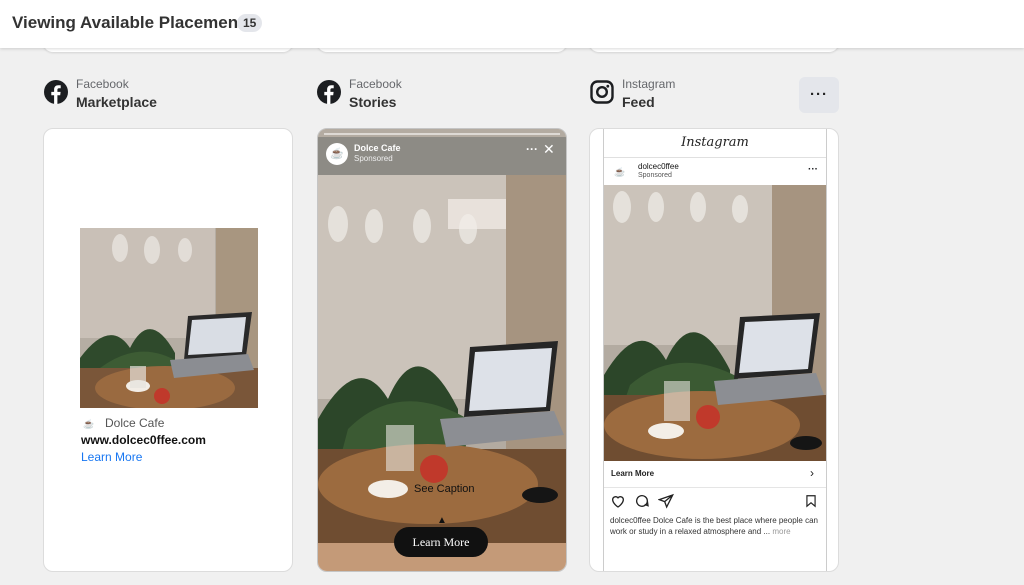 The image size is (1024, 585). What do you see at coordinates (811, 501) in the screenshot?
I see `bookmark-icon` at bounding box center [811, 501].